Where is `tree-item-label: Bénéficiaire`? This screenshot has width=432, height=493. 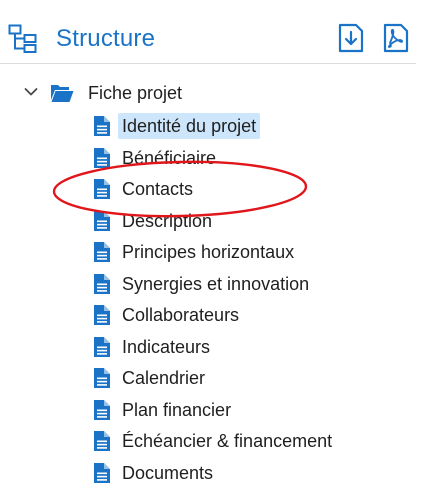 tree-item-label: Bénéficiaire is located at coordinates (169, 157).